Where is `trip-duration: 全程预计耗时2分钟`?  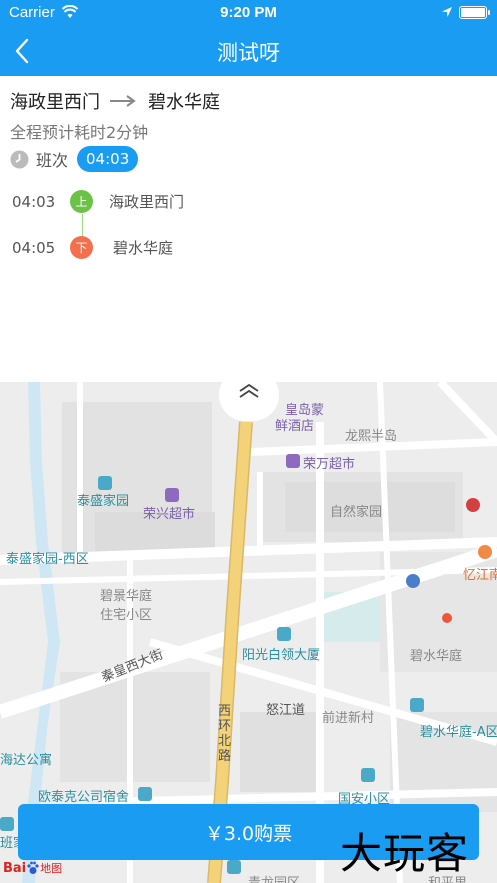 trip-duration: 全程预计耗时2分钟 is located at coordinates (79, 132).